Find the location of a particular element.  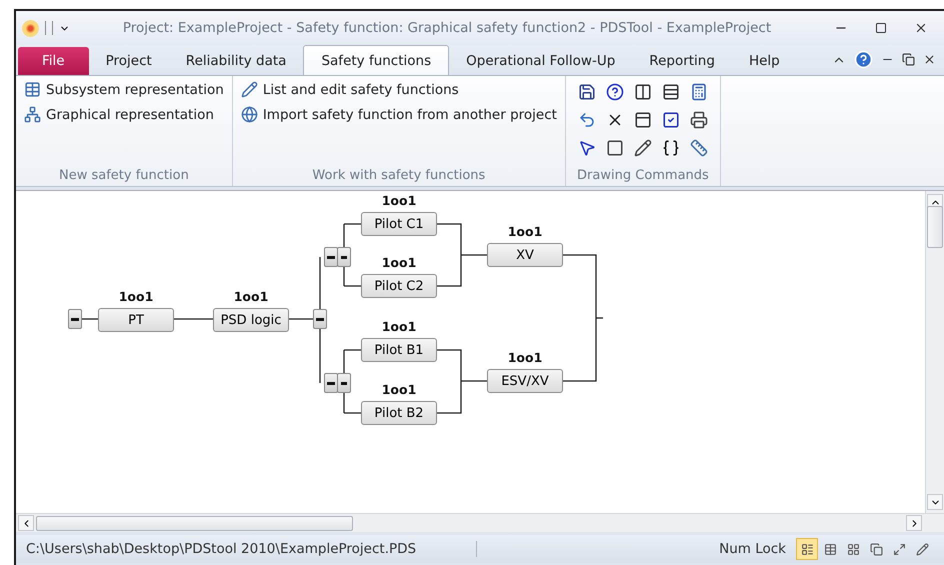

ribbon-button: Import safety function from another project is located at coordinates (398, 114).